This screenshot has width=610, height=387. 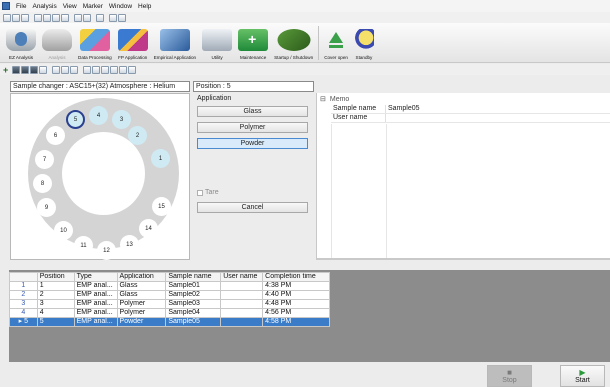 What do you see at coordinates (133, 43) in the screenshot?
I see `fp-application-button: FP Application` at bounding box center [133, 43].